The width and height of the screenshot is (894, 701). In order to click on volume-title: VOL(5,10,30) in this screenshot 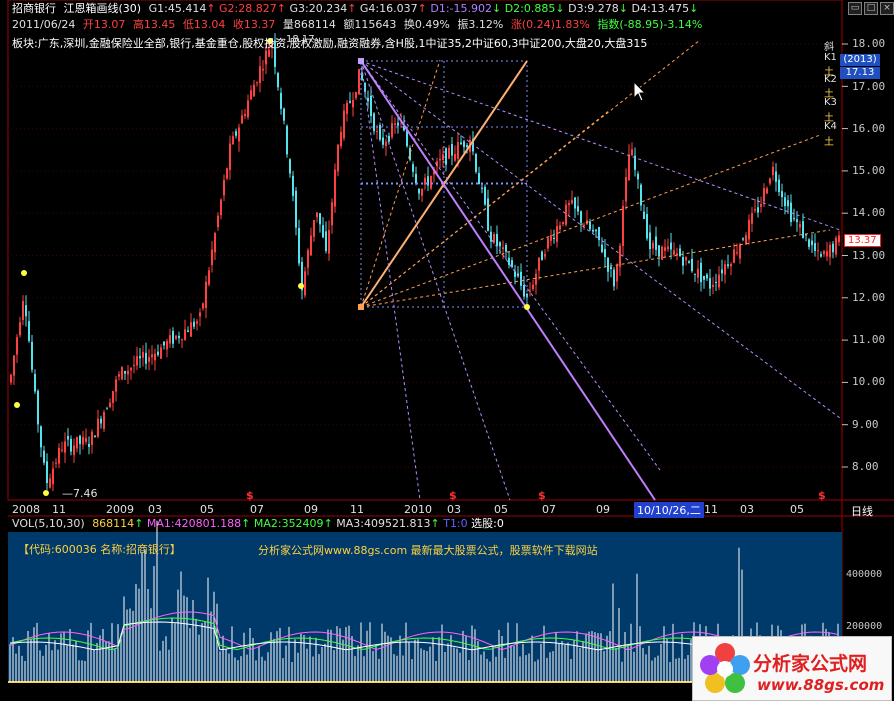, I will do `click(48, 523)`.